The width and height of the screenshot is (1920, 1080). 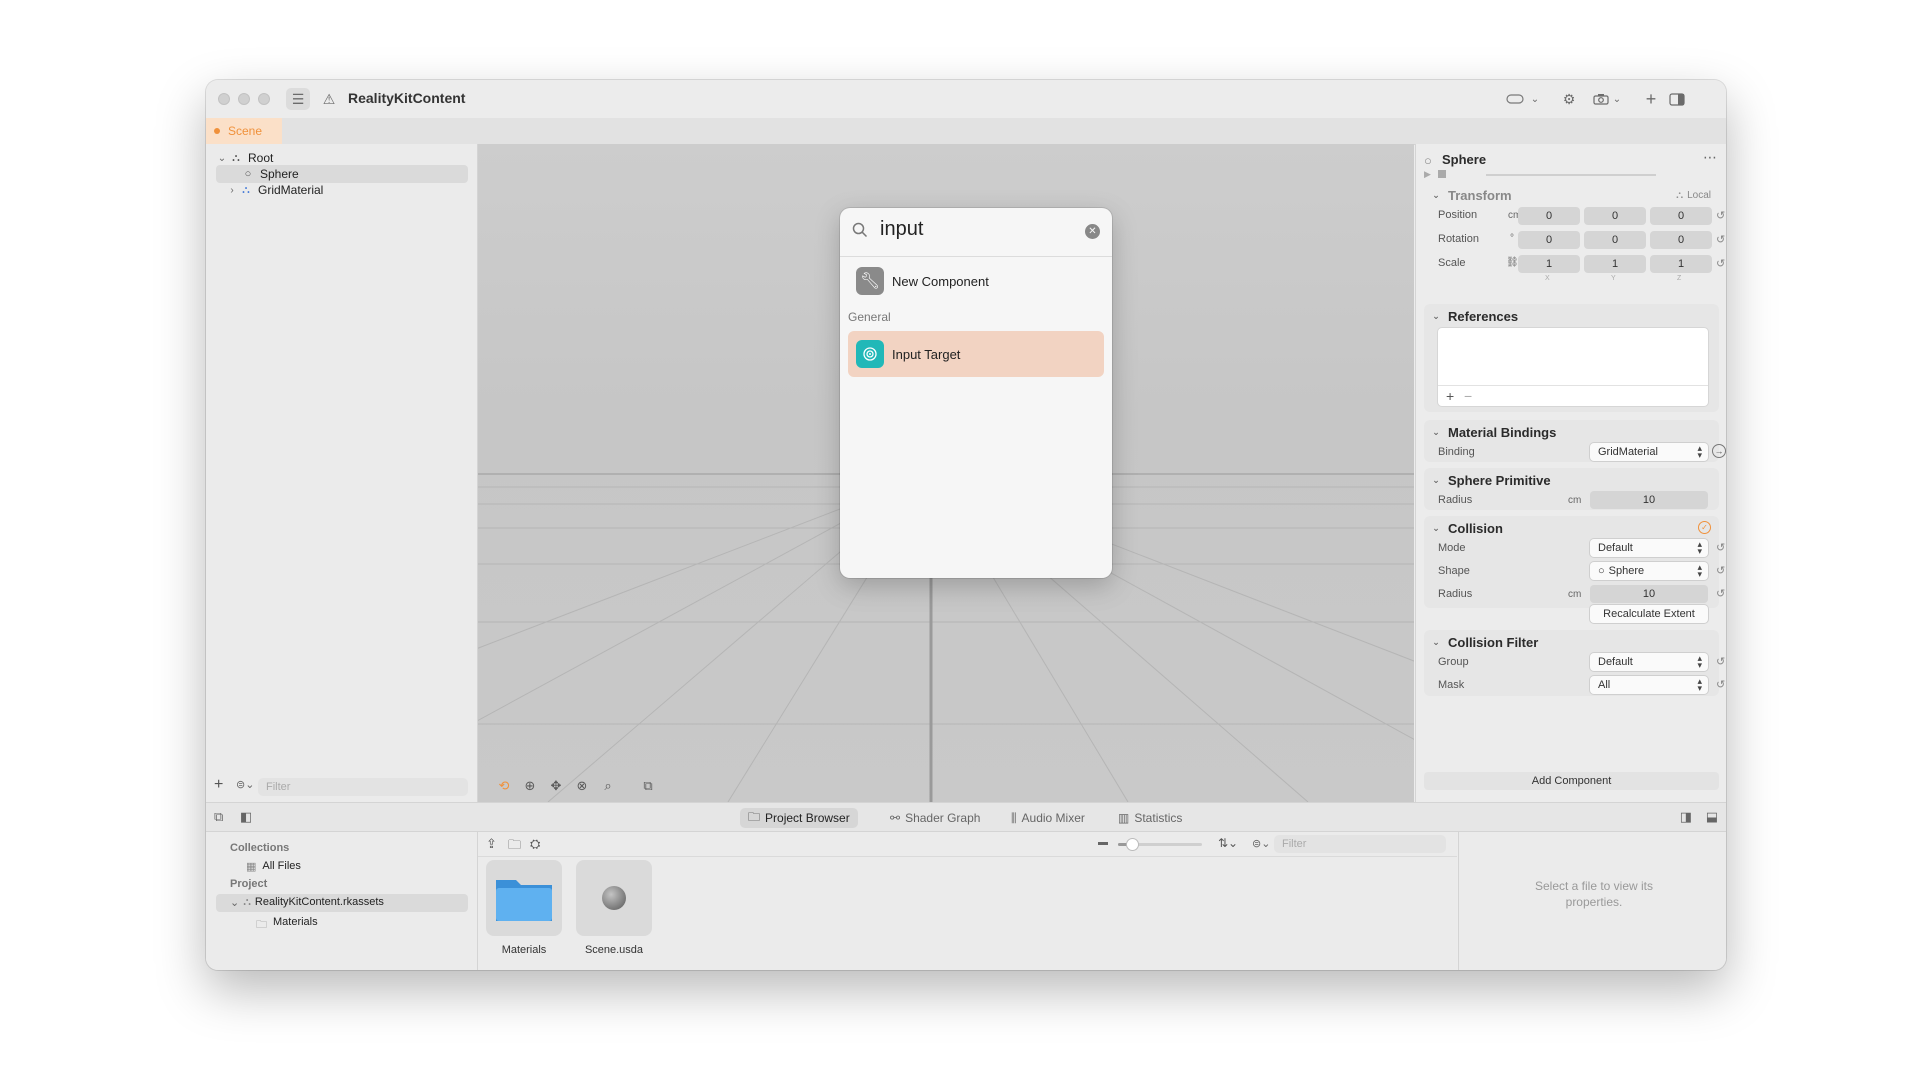 What do you see at coordinates (1442, 174) in the screenshot?
I see `stop-icon` at bounding box center [1442, 174].